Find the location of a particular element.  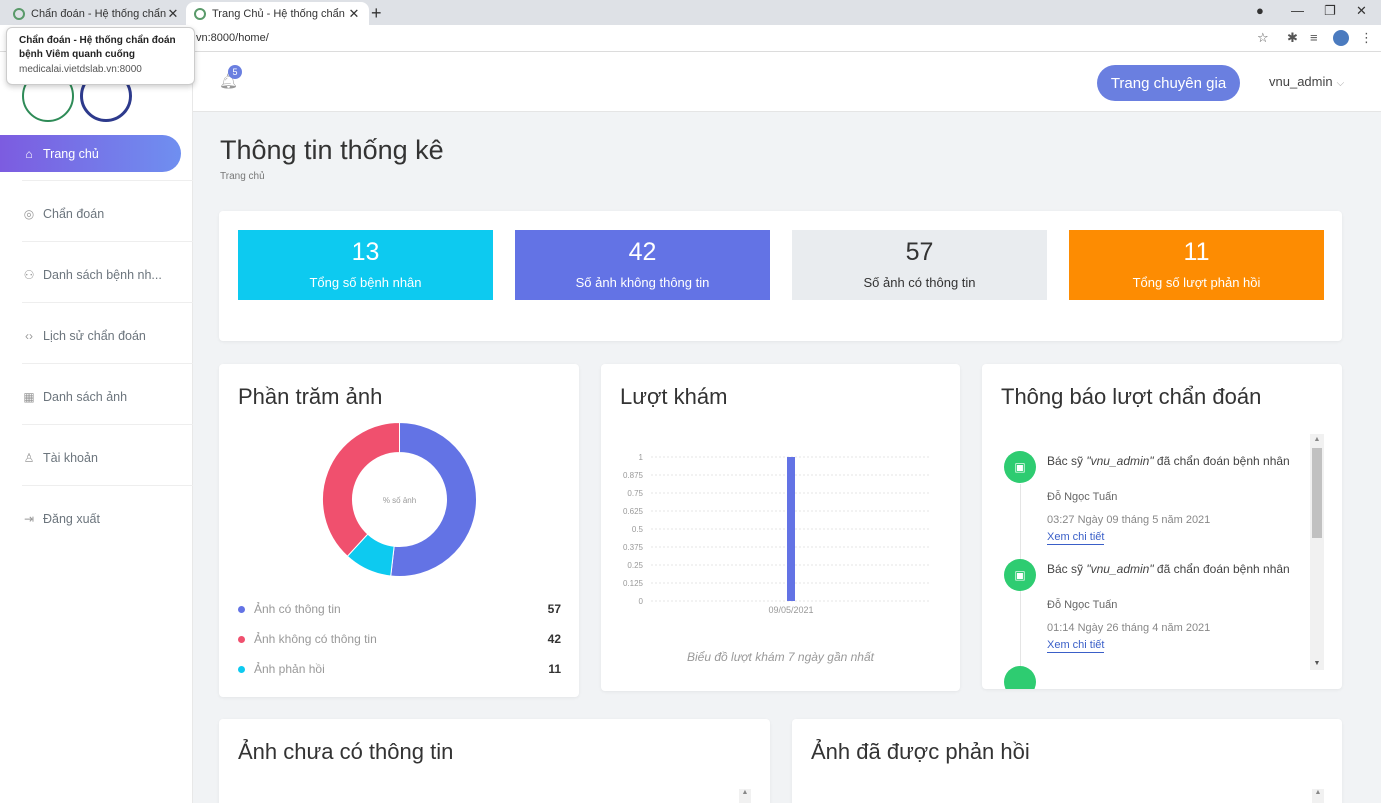

legend-value: 42 is located at coordinates (554, 639).